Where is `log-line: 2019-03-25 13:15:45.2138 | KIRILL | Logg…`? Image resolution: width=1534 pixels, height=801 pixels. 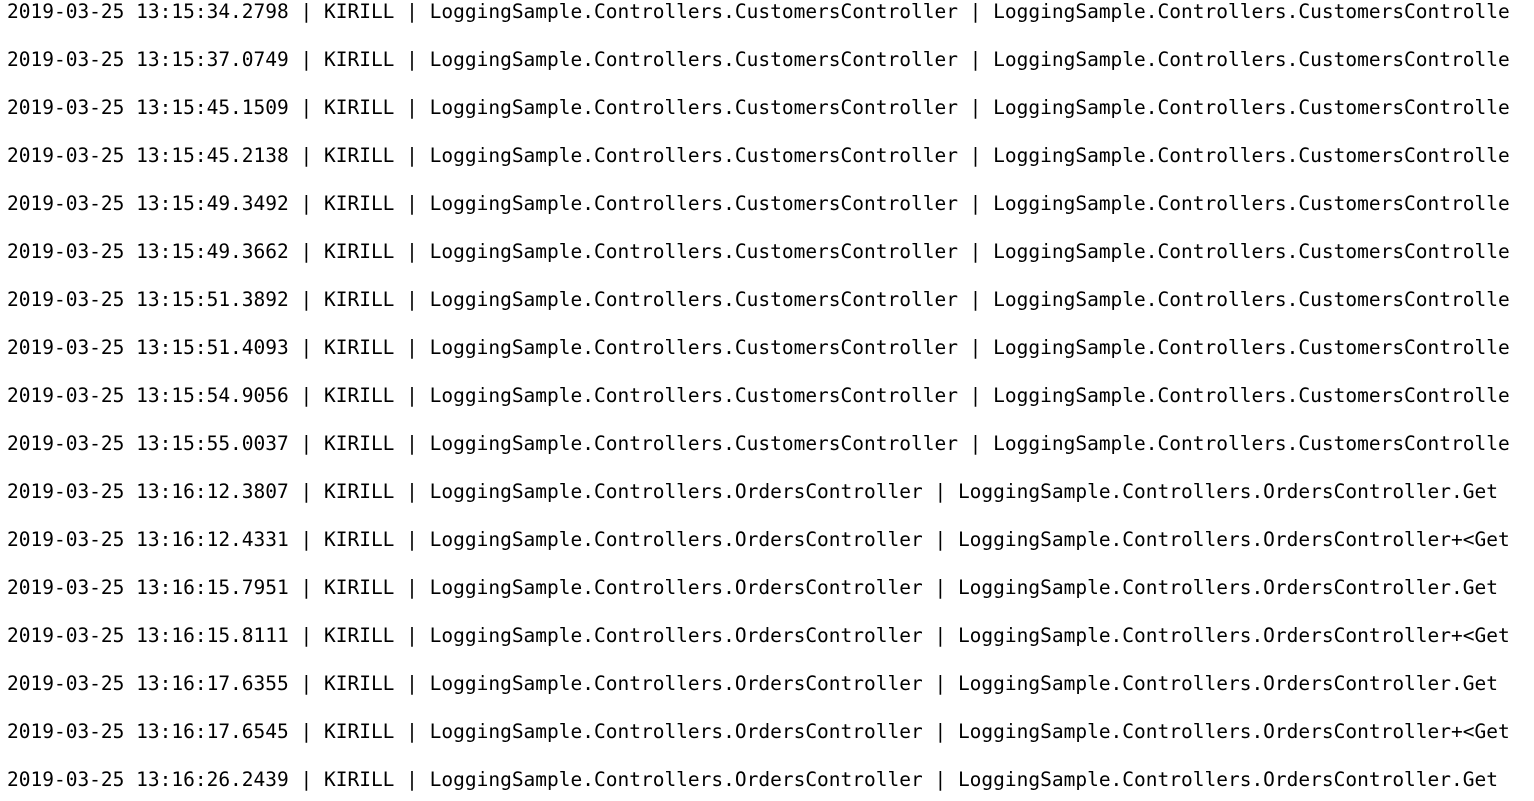 log-line: 2019-03-25 13:15:45.2138 | KIRILL | Logg… is located at coordinates (758, 155).